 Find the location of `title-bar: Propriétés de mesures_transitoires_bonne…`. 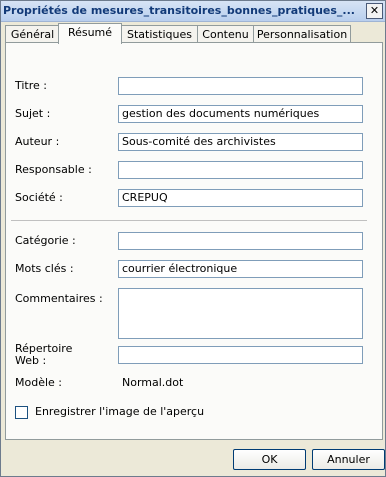

title-bar: Propriétés de mesures_transitoires_bonne… is located at coordinates (193, 11).